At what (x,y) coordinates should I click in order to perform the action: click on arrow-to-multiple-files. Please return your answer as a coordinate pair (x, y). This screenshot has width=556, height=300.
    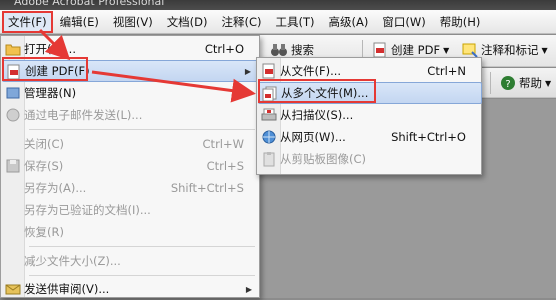
    Looking at the image, I should click on (173, 86).